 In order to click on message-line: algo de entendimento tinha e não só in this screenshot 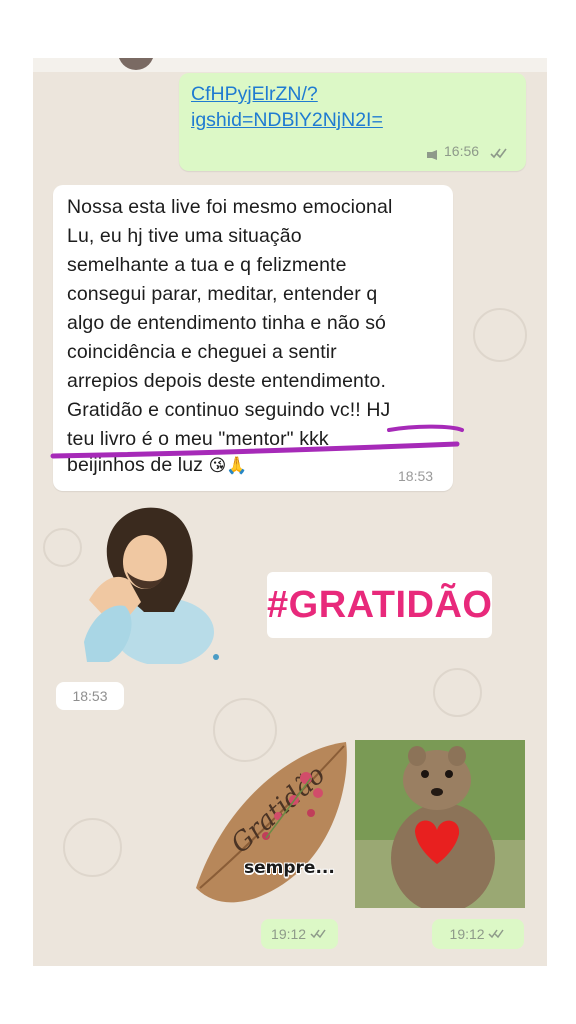, I will do `click(226, 323)`.